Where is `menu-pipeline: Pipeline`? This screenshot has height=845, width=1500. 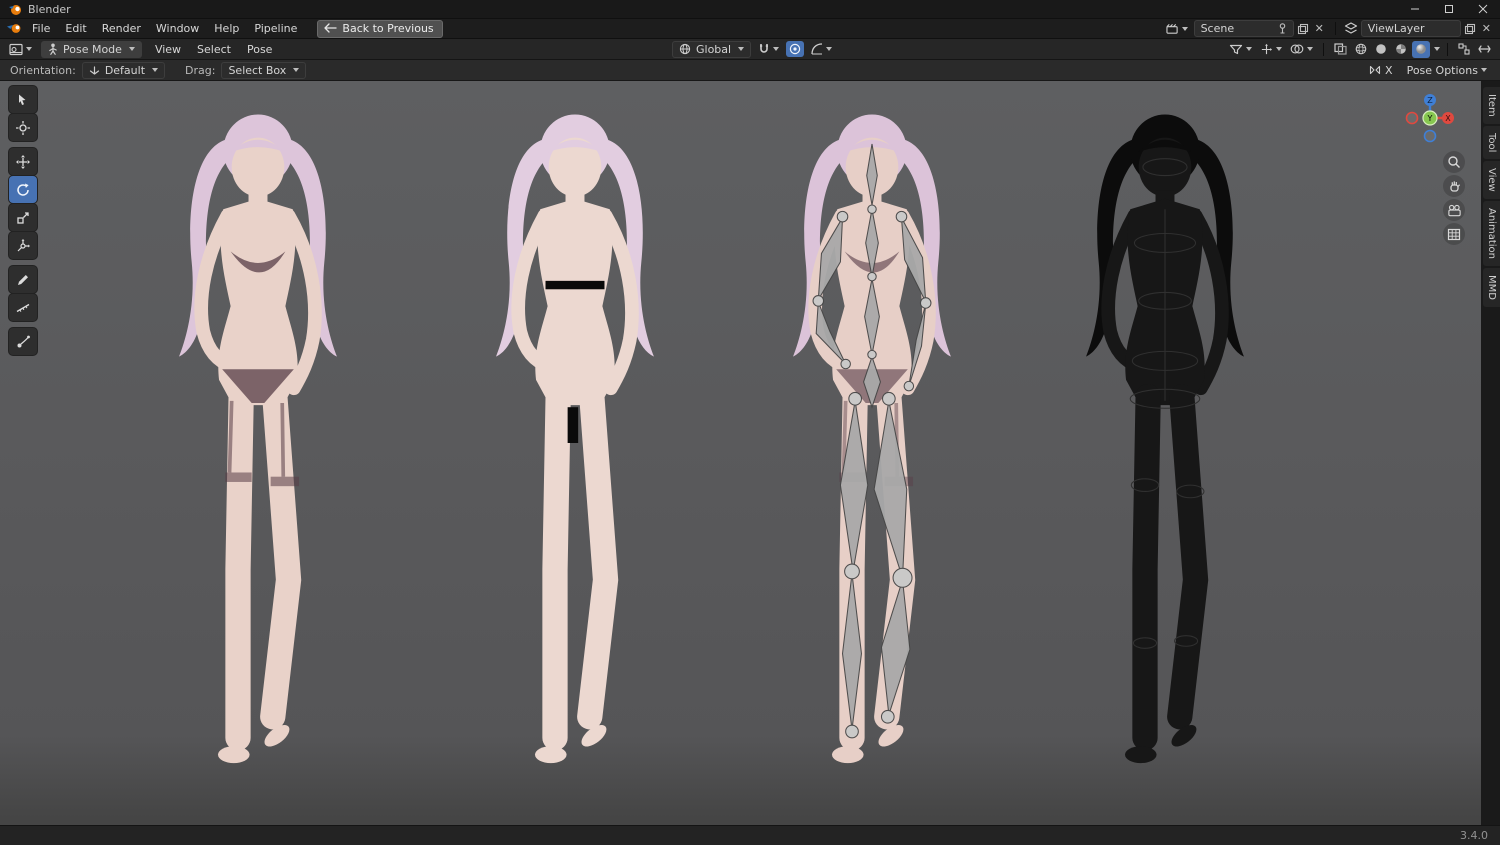 menu-pipeline: Pipeline is located at coordinates (275, 28).